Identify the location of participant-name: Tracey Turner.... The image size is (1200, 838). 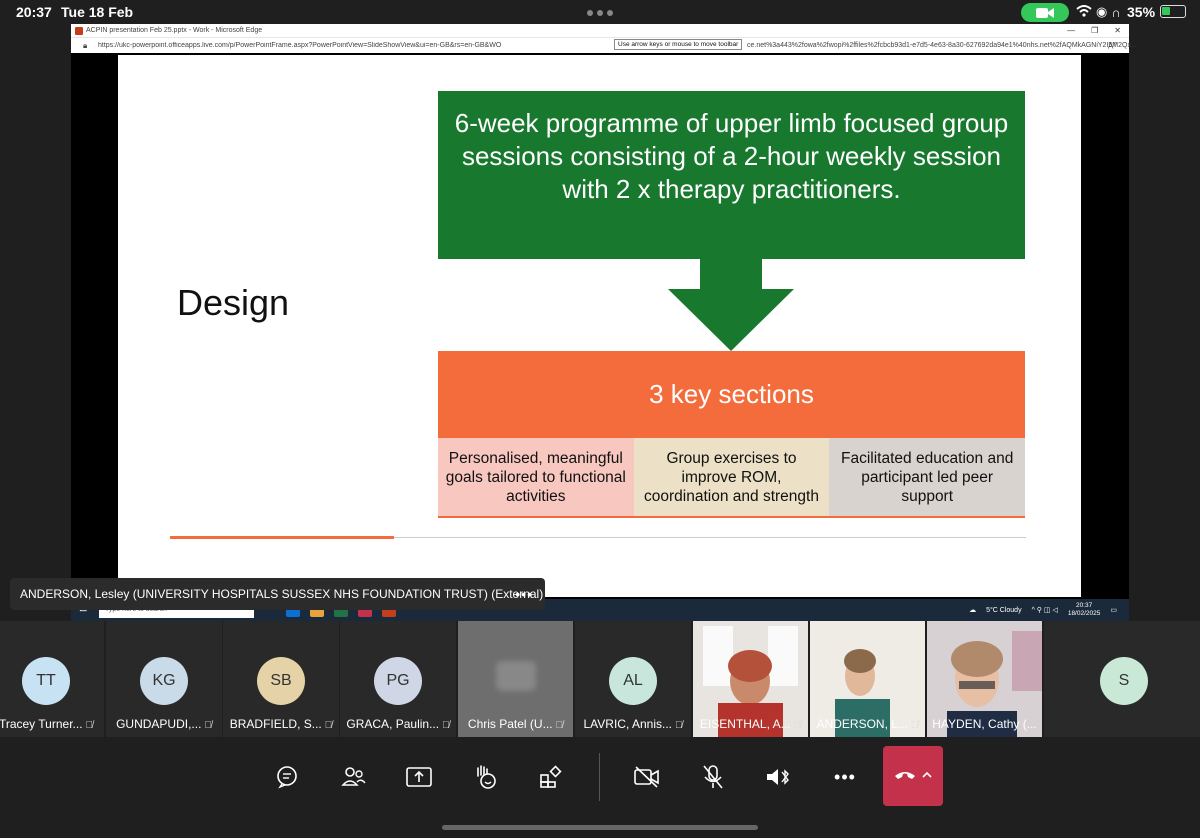
(41, 724).